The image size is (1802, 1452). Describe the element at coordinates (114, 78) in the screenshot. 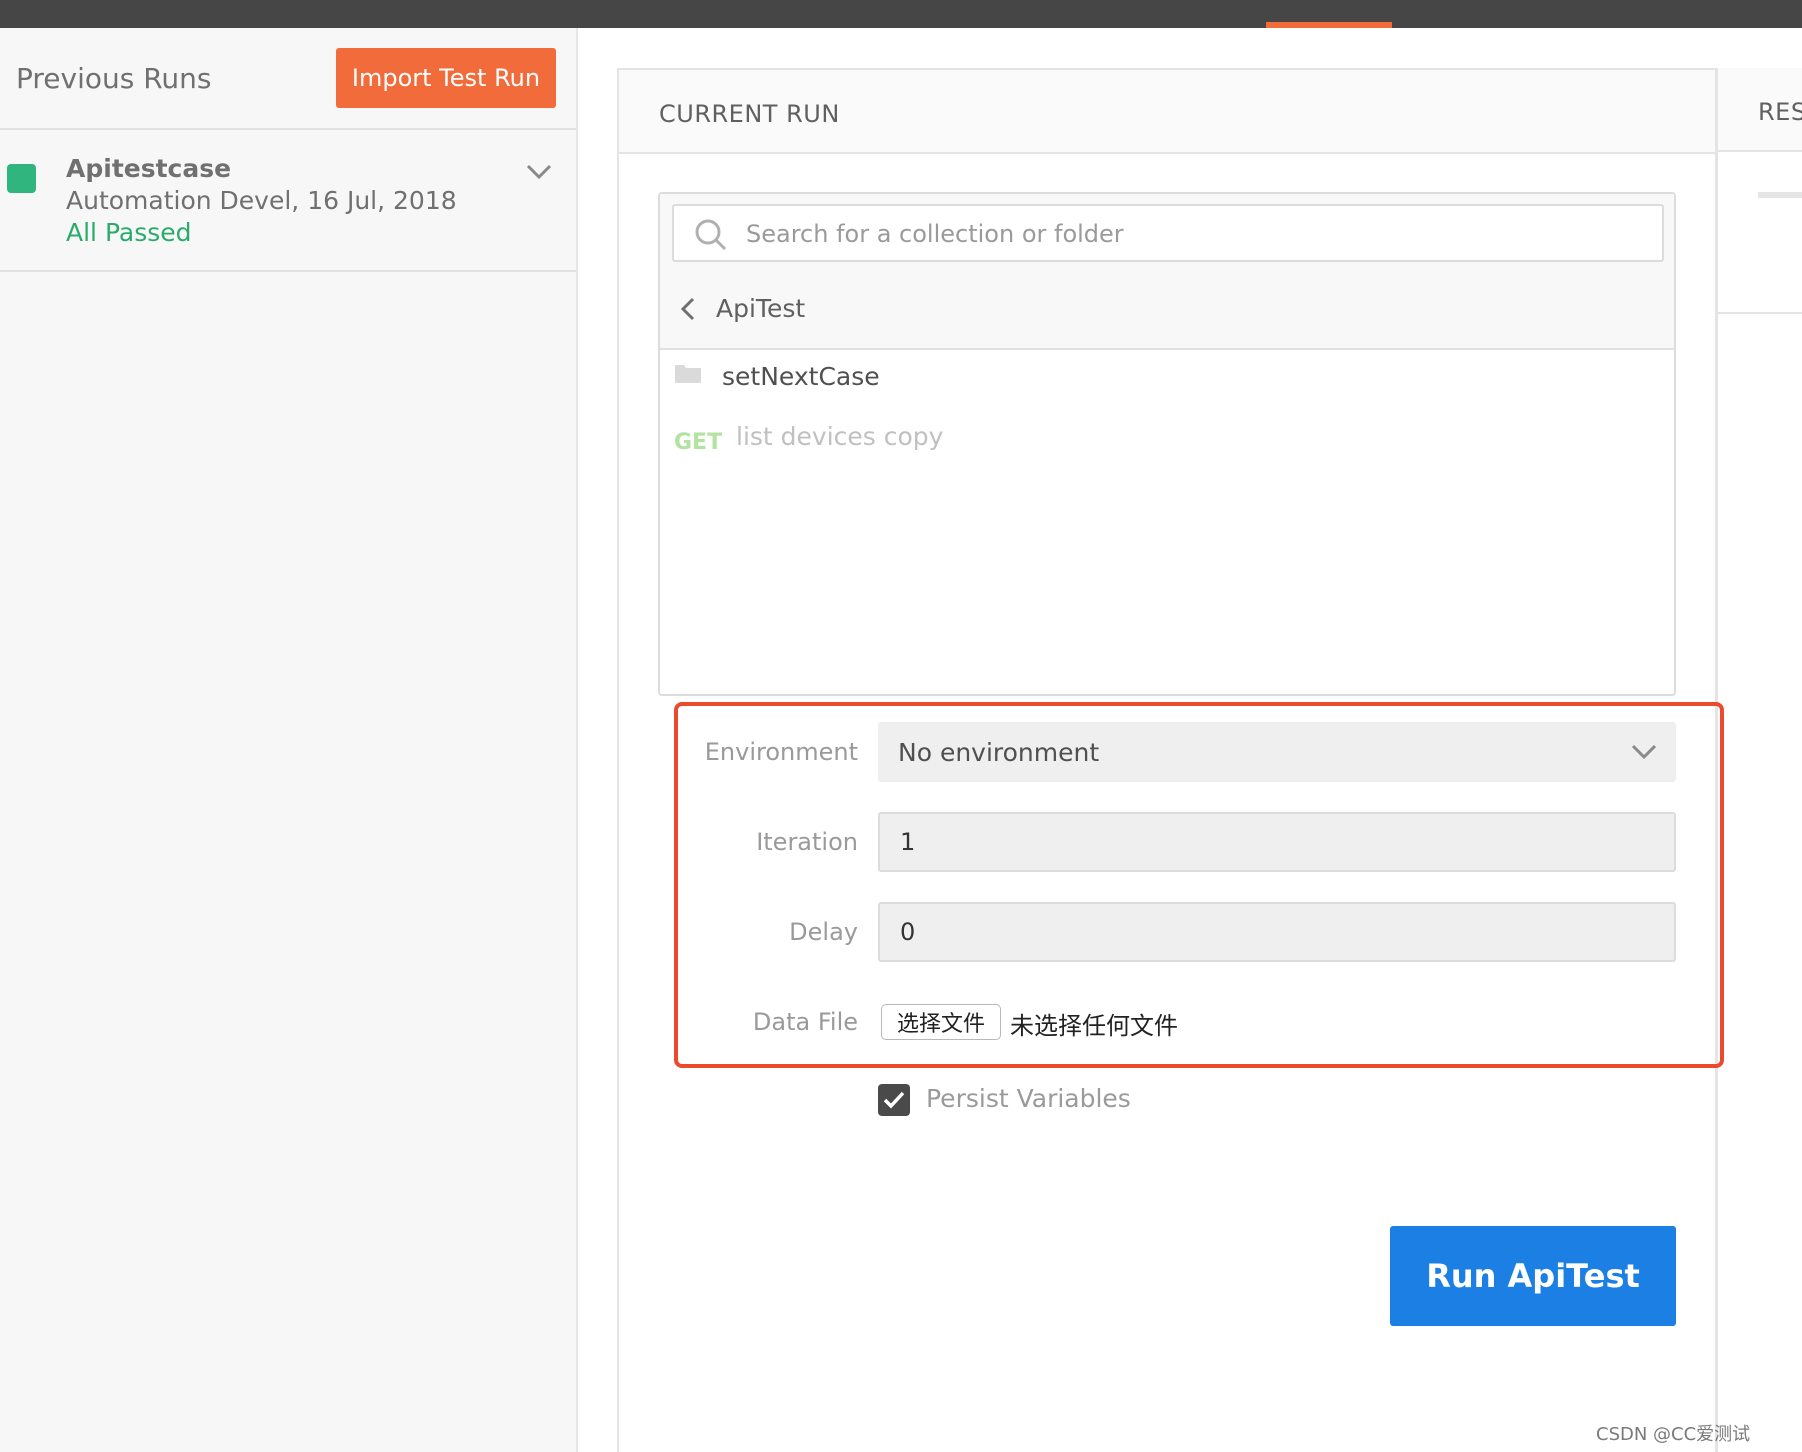

I see `sidebar-title: Previous Runs` at that location.